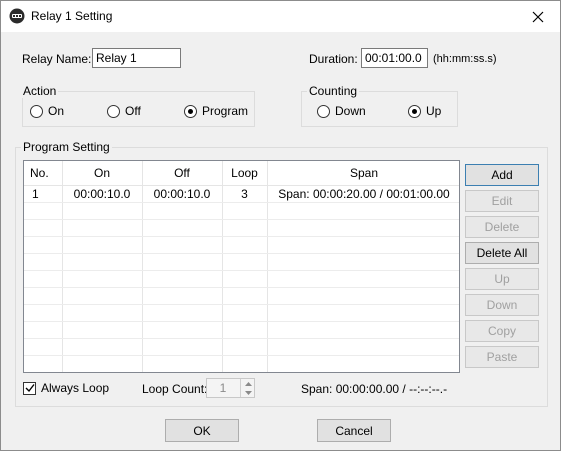 This screenshot has height=451, width=561. Describe the element at coordinates (333, 91) in the screenshot. I see `counting-group-title: Counting` at that location.